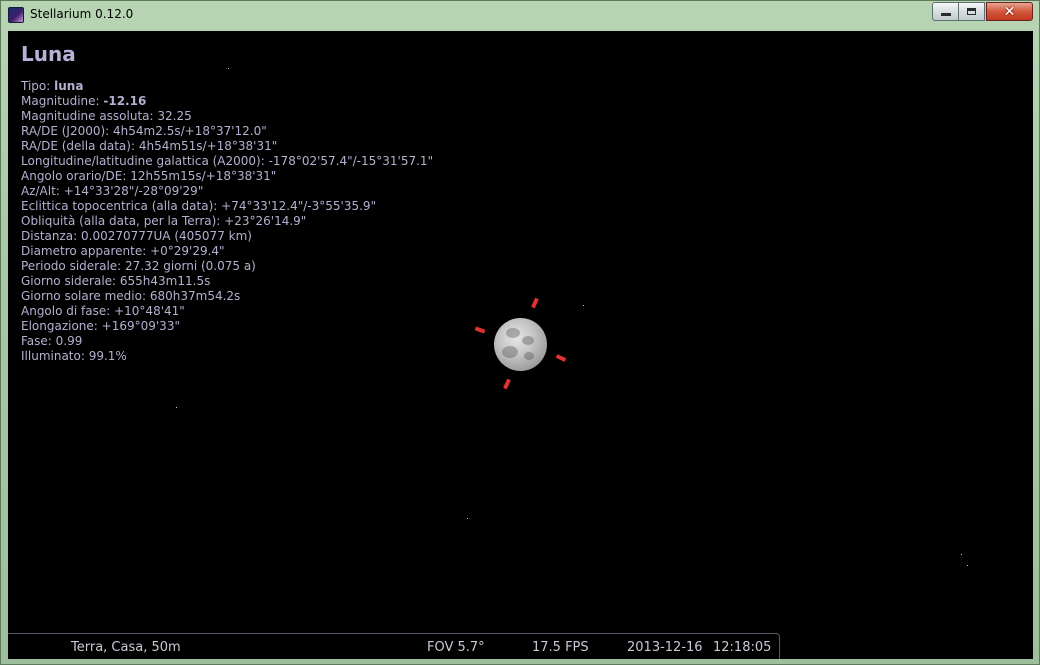 The width and height of the screenshot is (1040, 665). Describe the element at coordinates (560, 647) in the screenshot. I see `fps-label: 17.5 FPS` at that location.